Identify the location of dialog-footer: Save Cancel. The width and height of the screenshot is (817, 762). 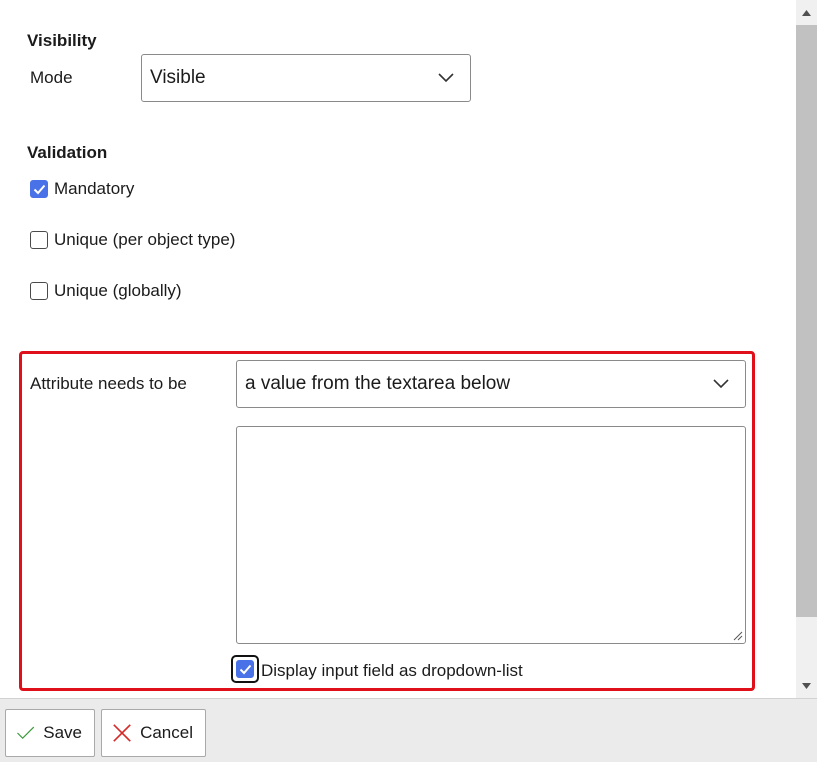
(408, 730).